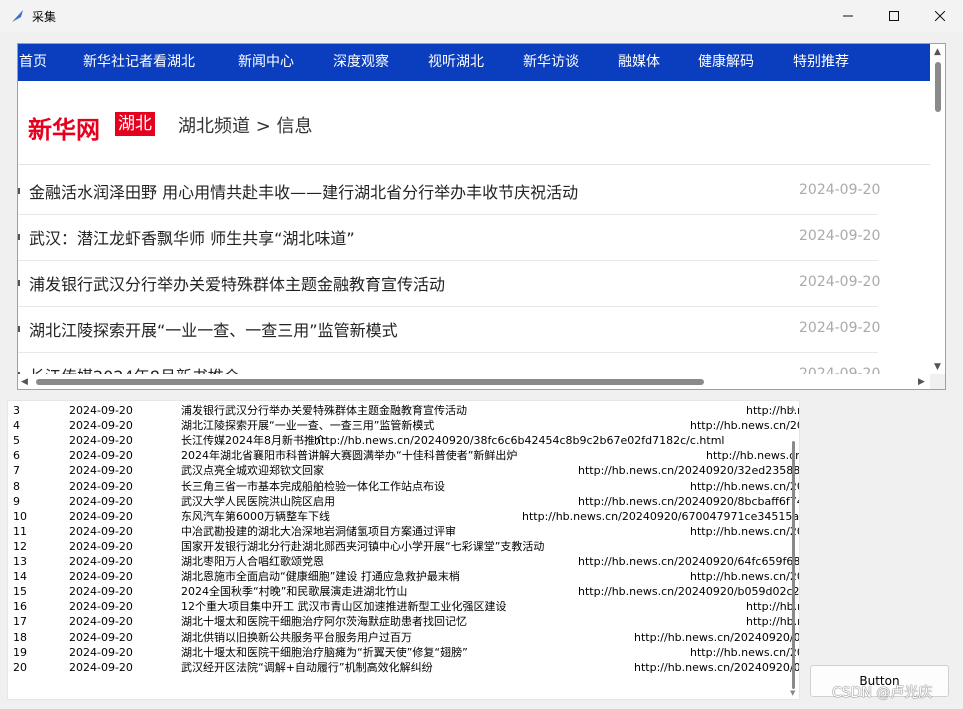  I want to click on log-index: 18, so click(20, 637).